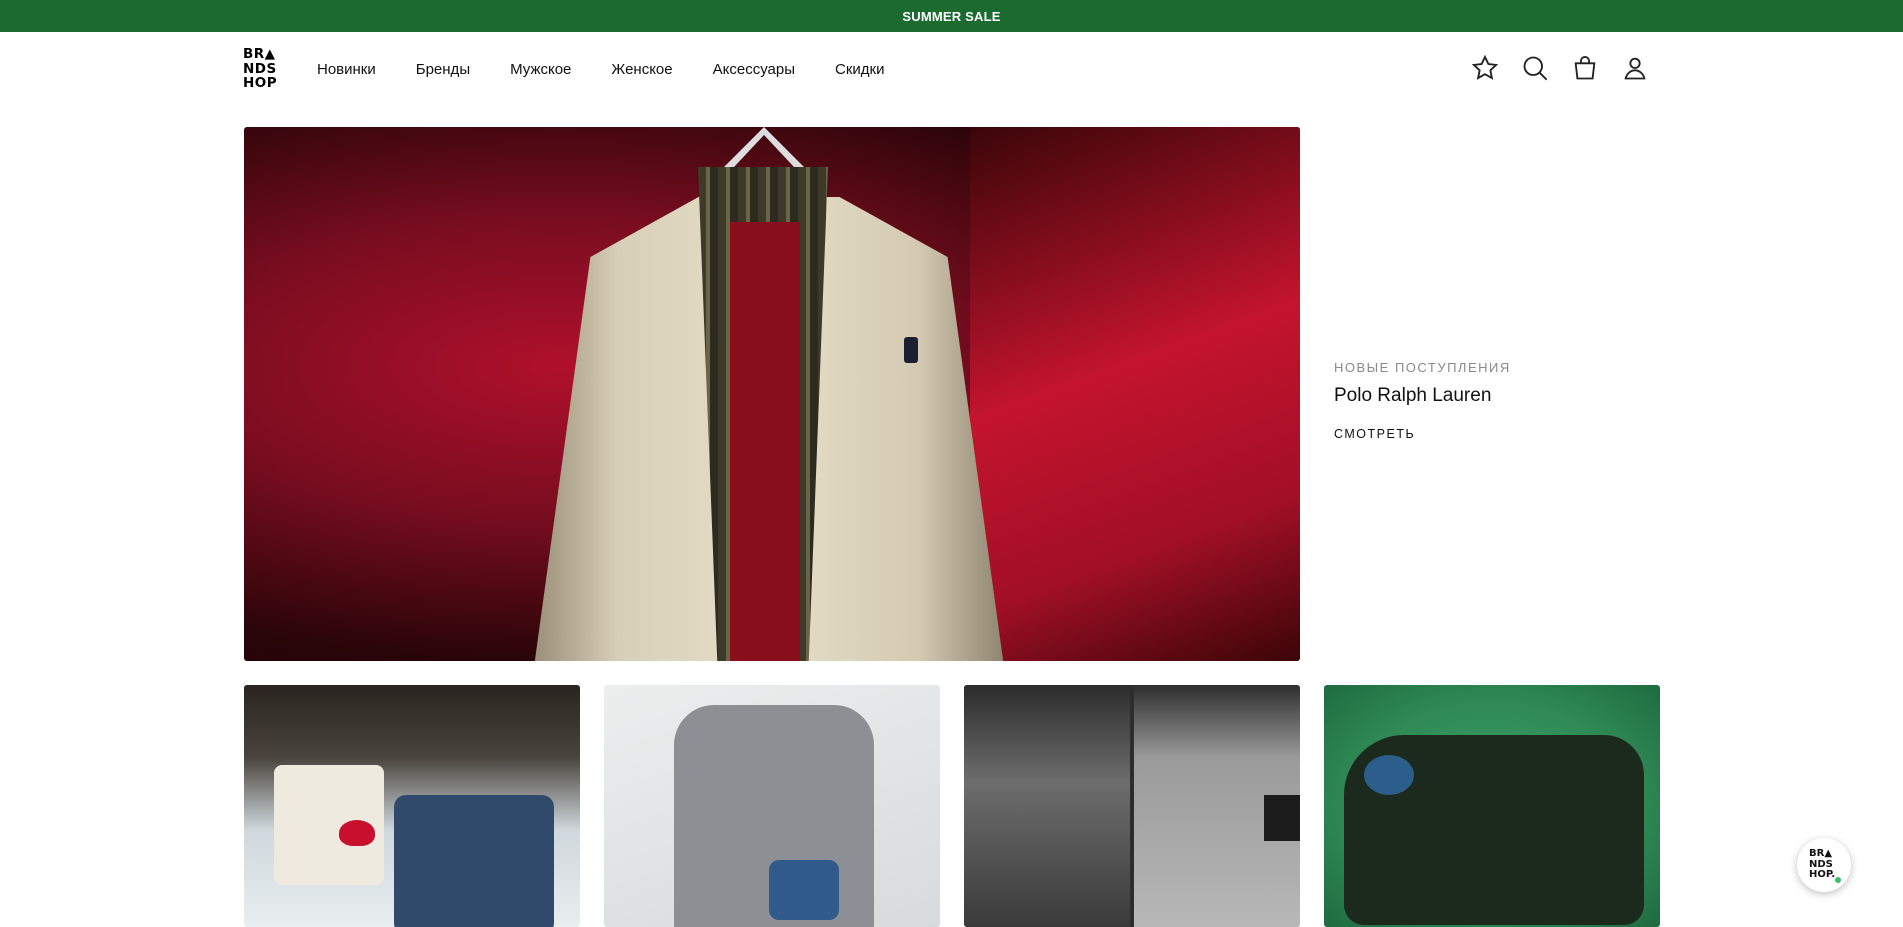  Describe the element at coordinates (1389, 775) in the screenshot. I see `insole-logo-icon` at that location.